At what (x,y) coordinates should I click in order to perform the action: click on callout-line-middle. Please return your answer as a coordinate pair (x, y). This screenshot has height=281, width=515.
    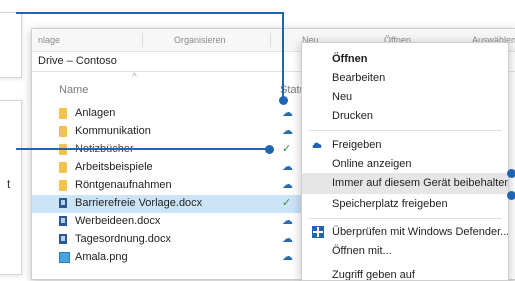
    Looking at the image, I should click on (142, 149).